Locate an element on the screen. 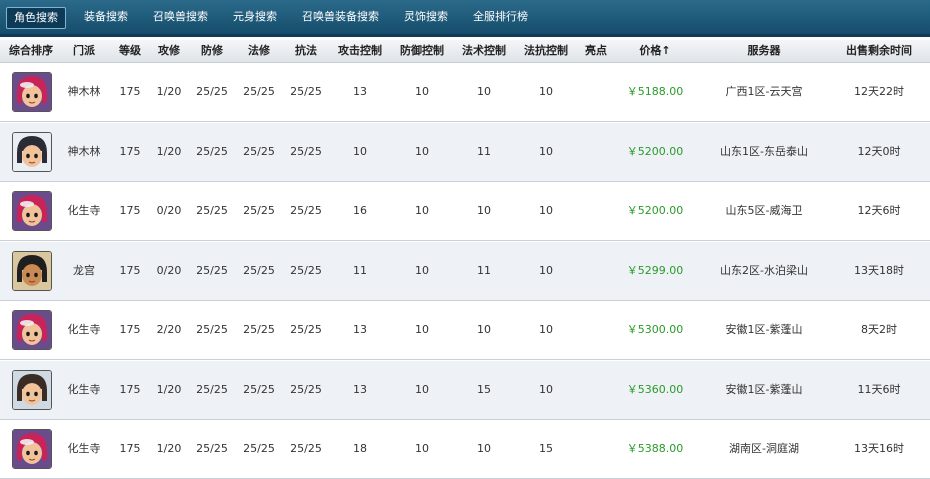 This screenshot has width=930, height=479. cell-attack-cultivation: 2/20 is located at coordinates (169, 329).